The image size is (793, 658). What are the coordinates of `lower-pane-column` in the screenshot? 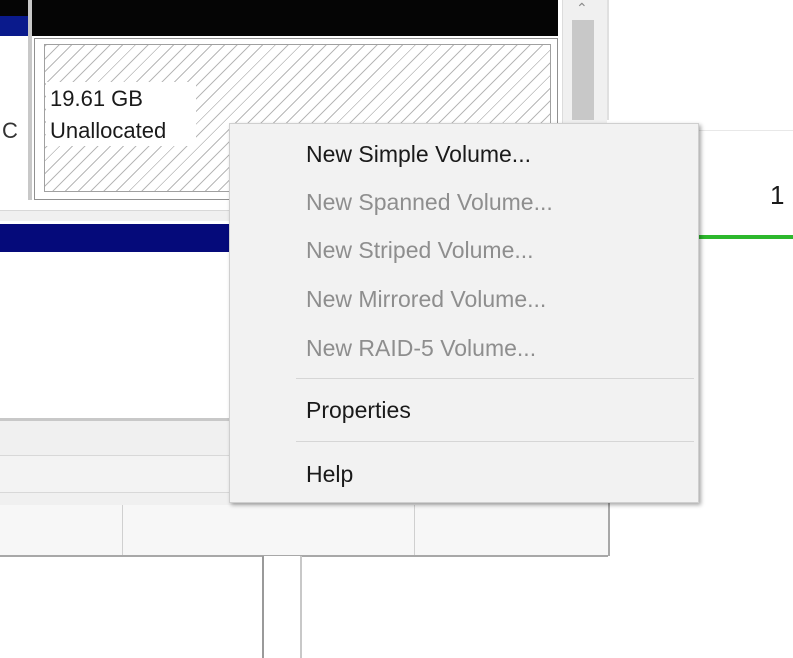 It's located at (282, 607).